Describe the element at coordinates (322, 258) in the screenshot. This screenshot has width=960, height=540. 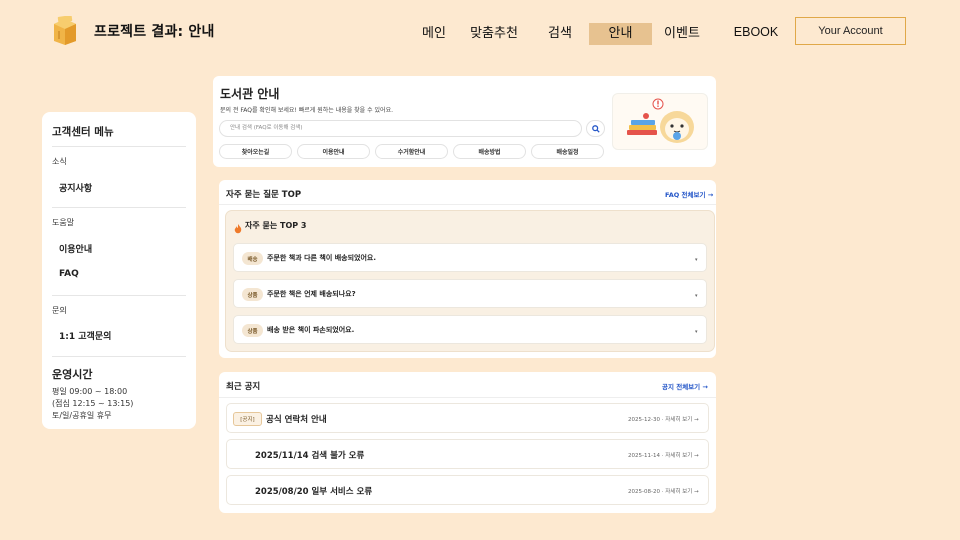
I see `faq-question: 주문한 책과 다른 책이 배송되었어요.` at that location.